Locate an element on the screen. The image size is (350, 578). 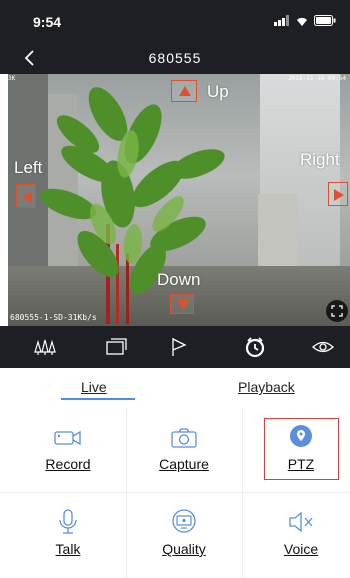
quality-label: Quality is located at coordinates (184, 549).